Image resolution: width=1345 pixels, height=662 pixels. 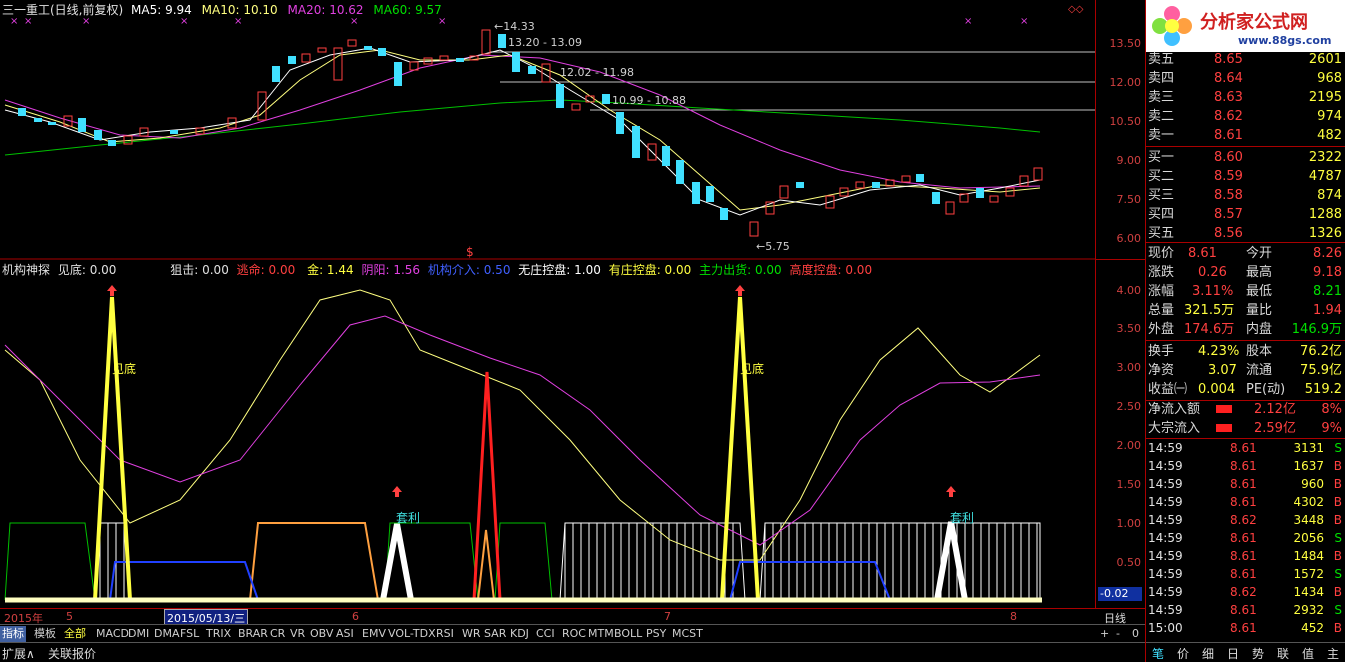 What do you see at coordinates (1228, 116) in the screenshot?
I see `order-price: 8.62` at bounding box center [1228, 116].